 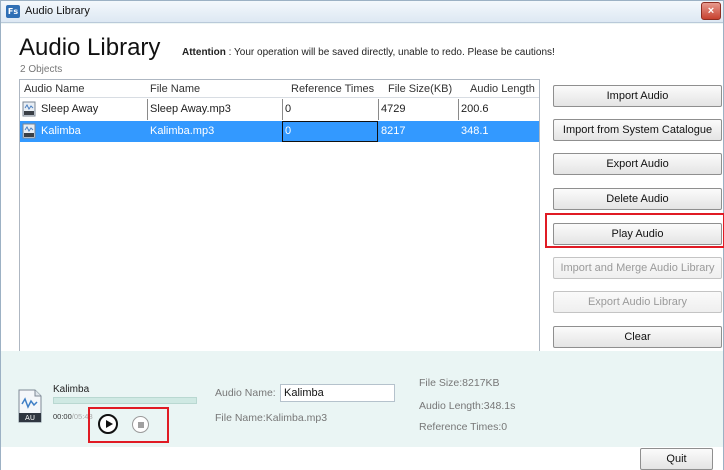 What do you see at coordinates (279, 131) in the screenshot?
I see `table-row-selected: Kalimba Kalimba.mp3 0 8217 348.1` at bounding box center [279, 131].